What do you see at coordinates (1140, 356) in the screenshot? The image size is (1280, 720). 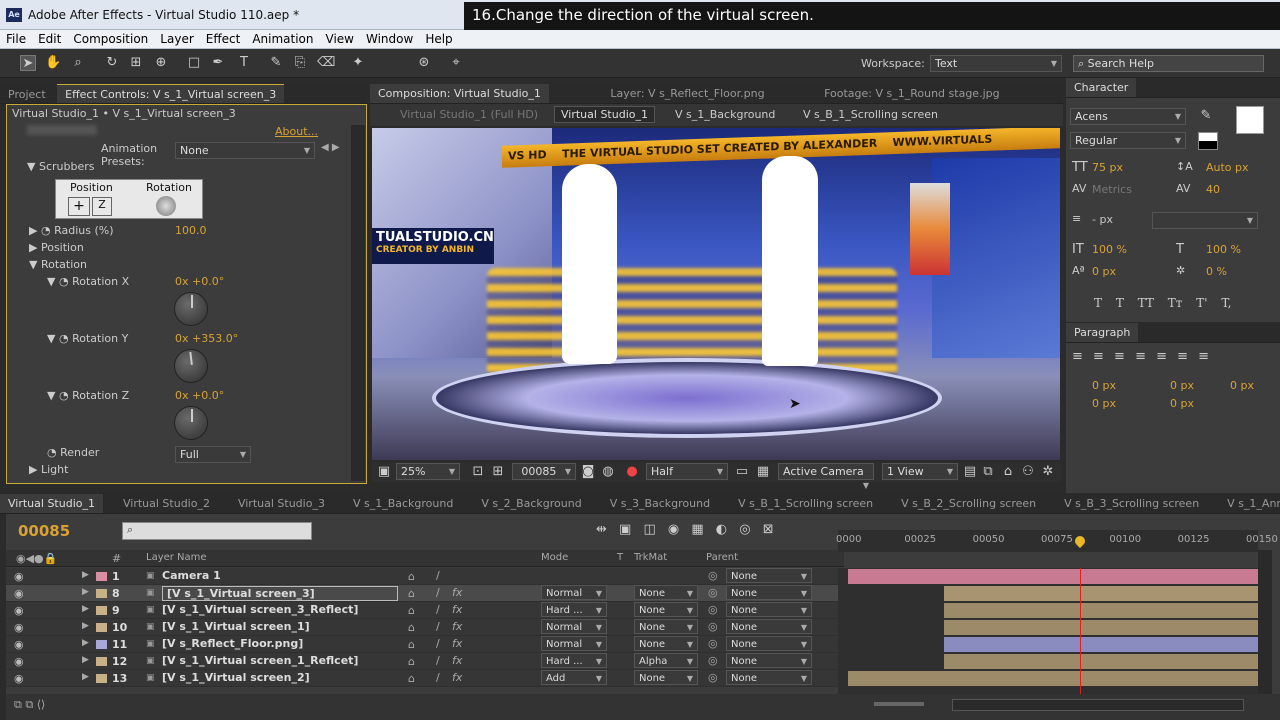 I see `alignment-buttons: ≡ ≡ ≡ ≡ ≡ ≡ ≡` at bounding box center [1140, 356].